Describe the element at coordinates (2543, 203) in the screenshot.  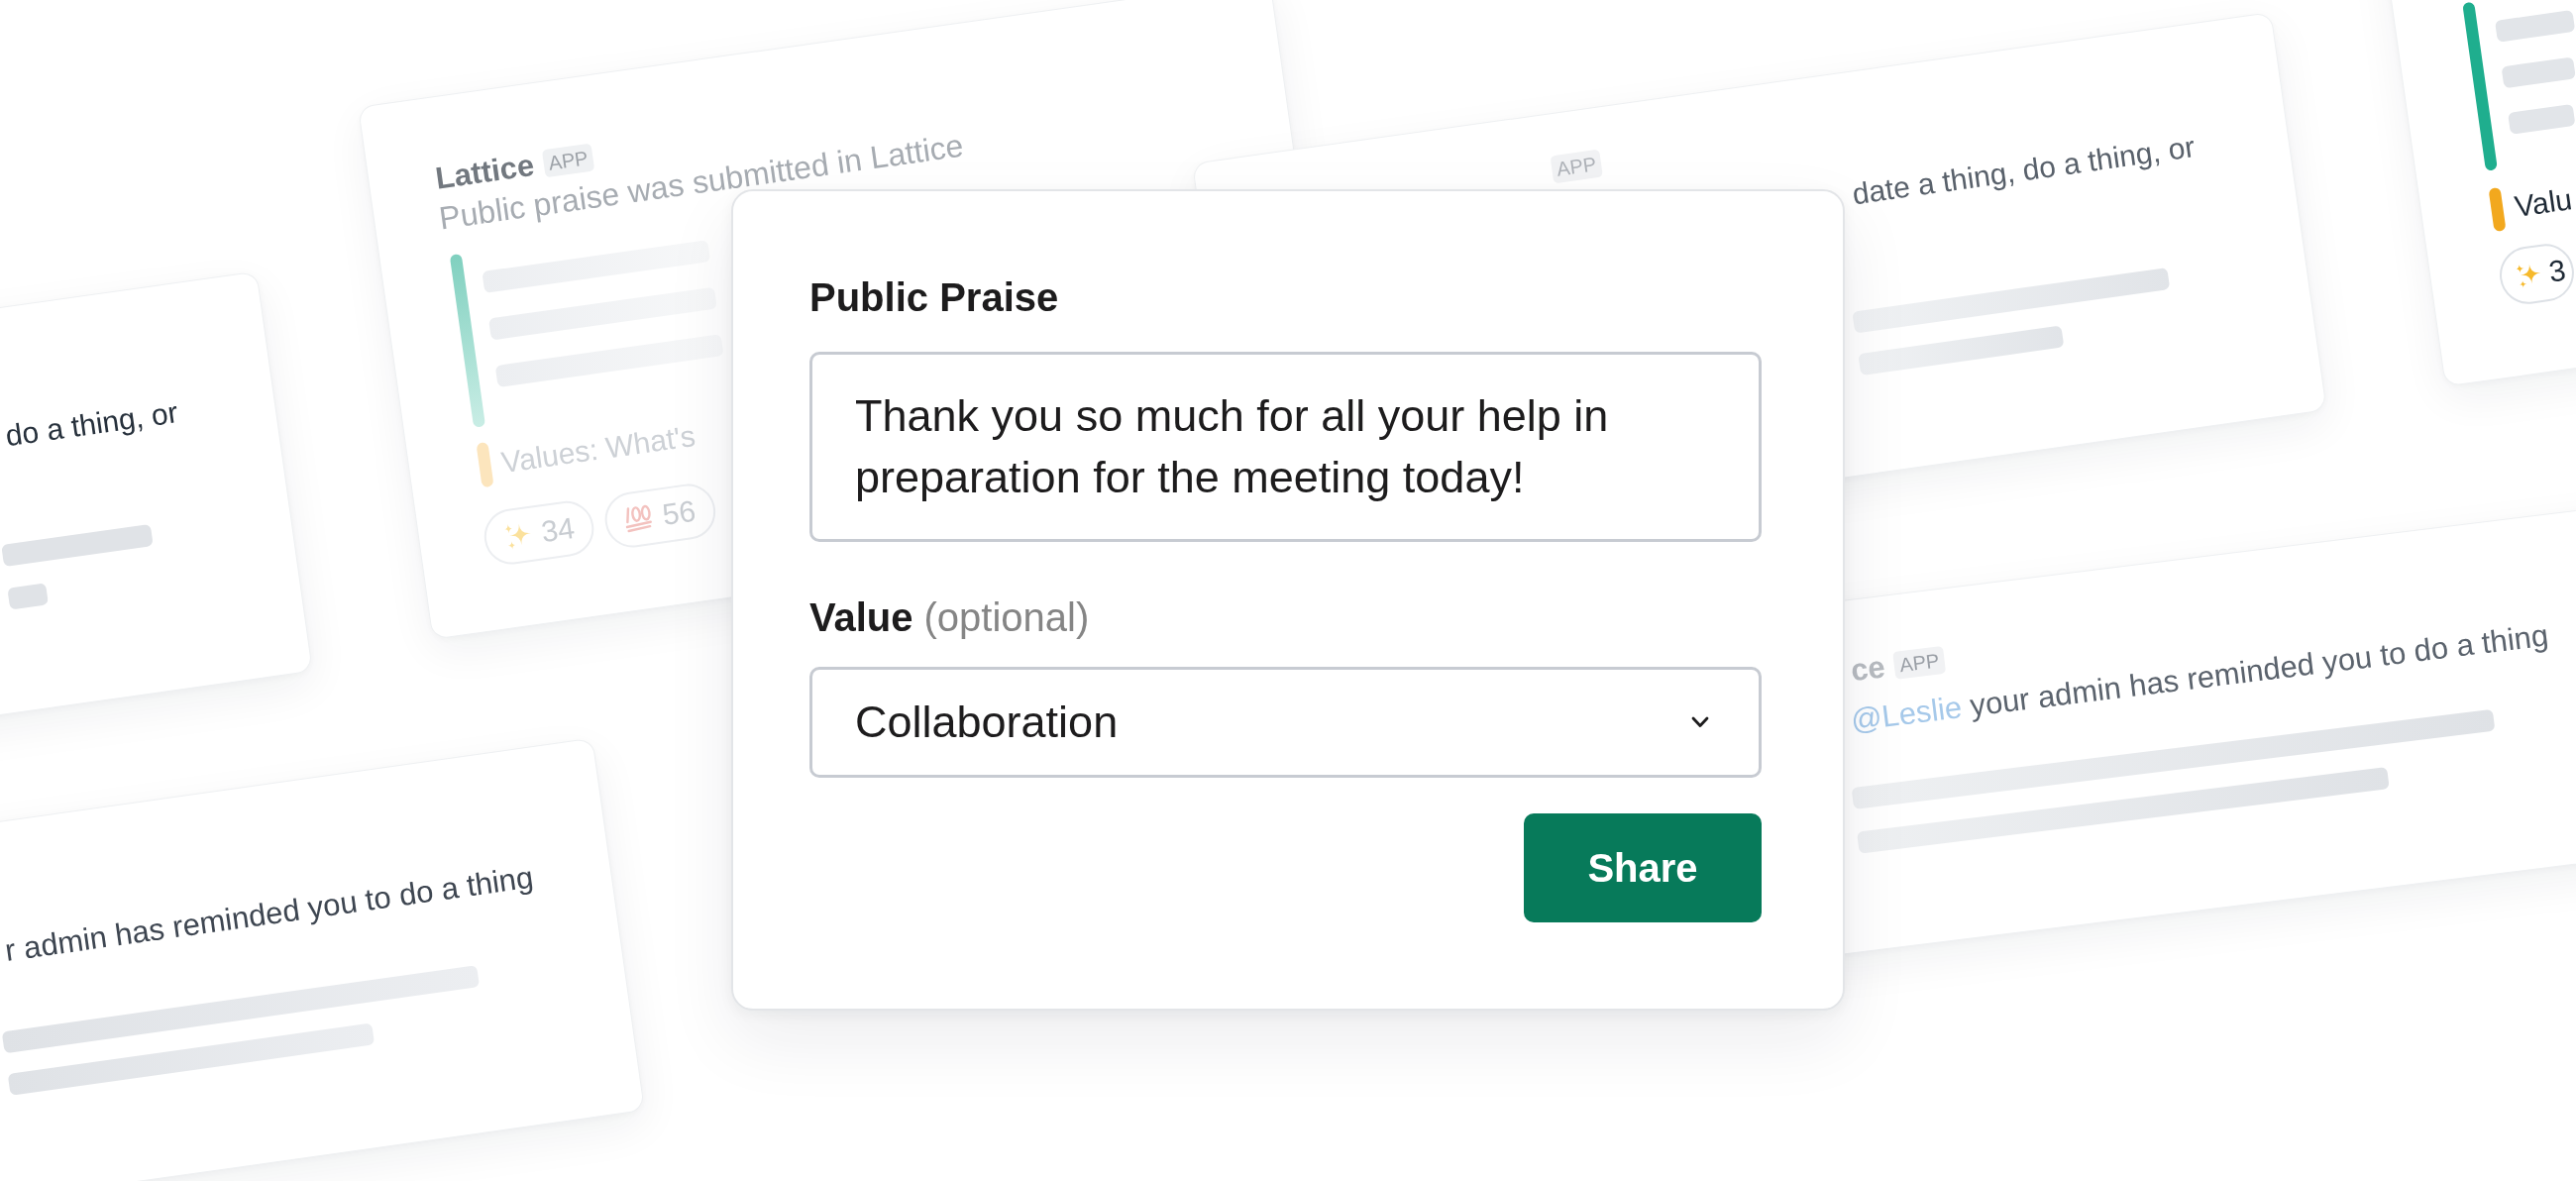
I see `values-text: Valu` at that location.